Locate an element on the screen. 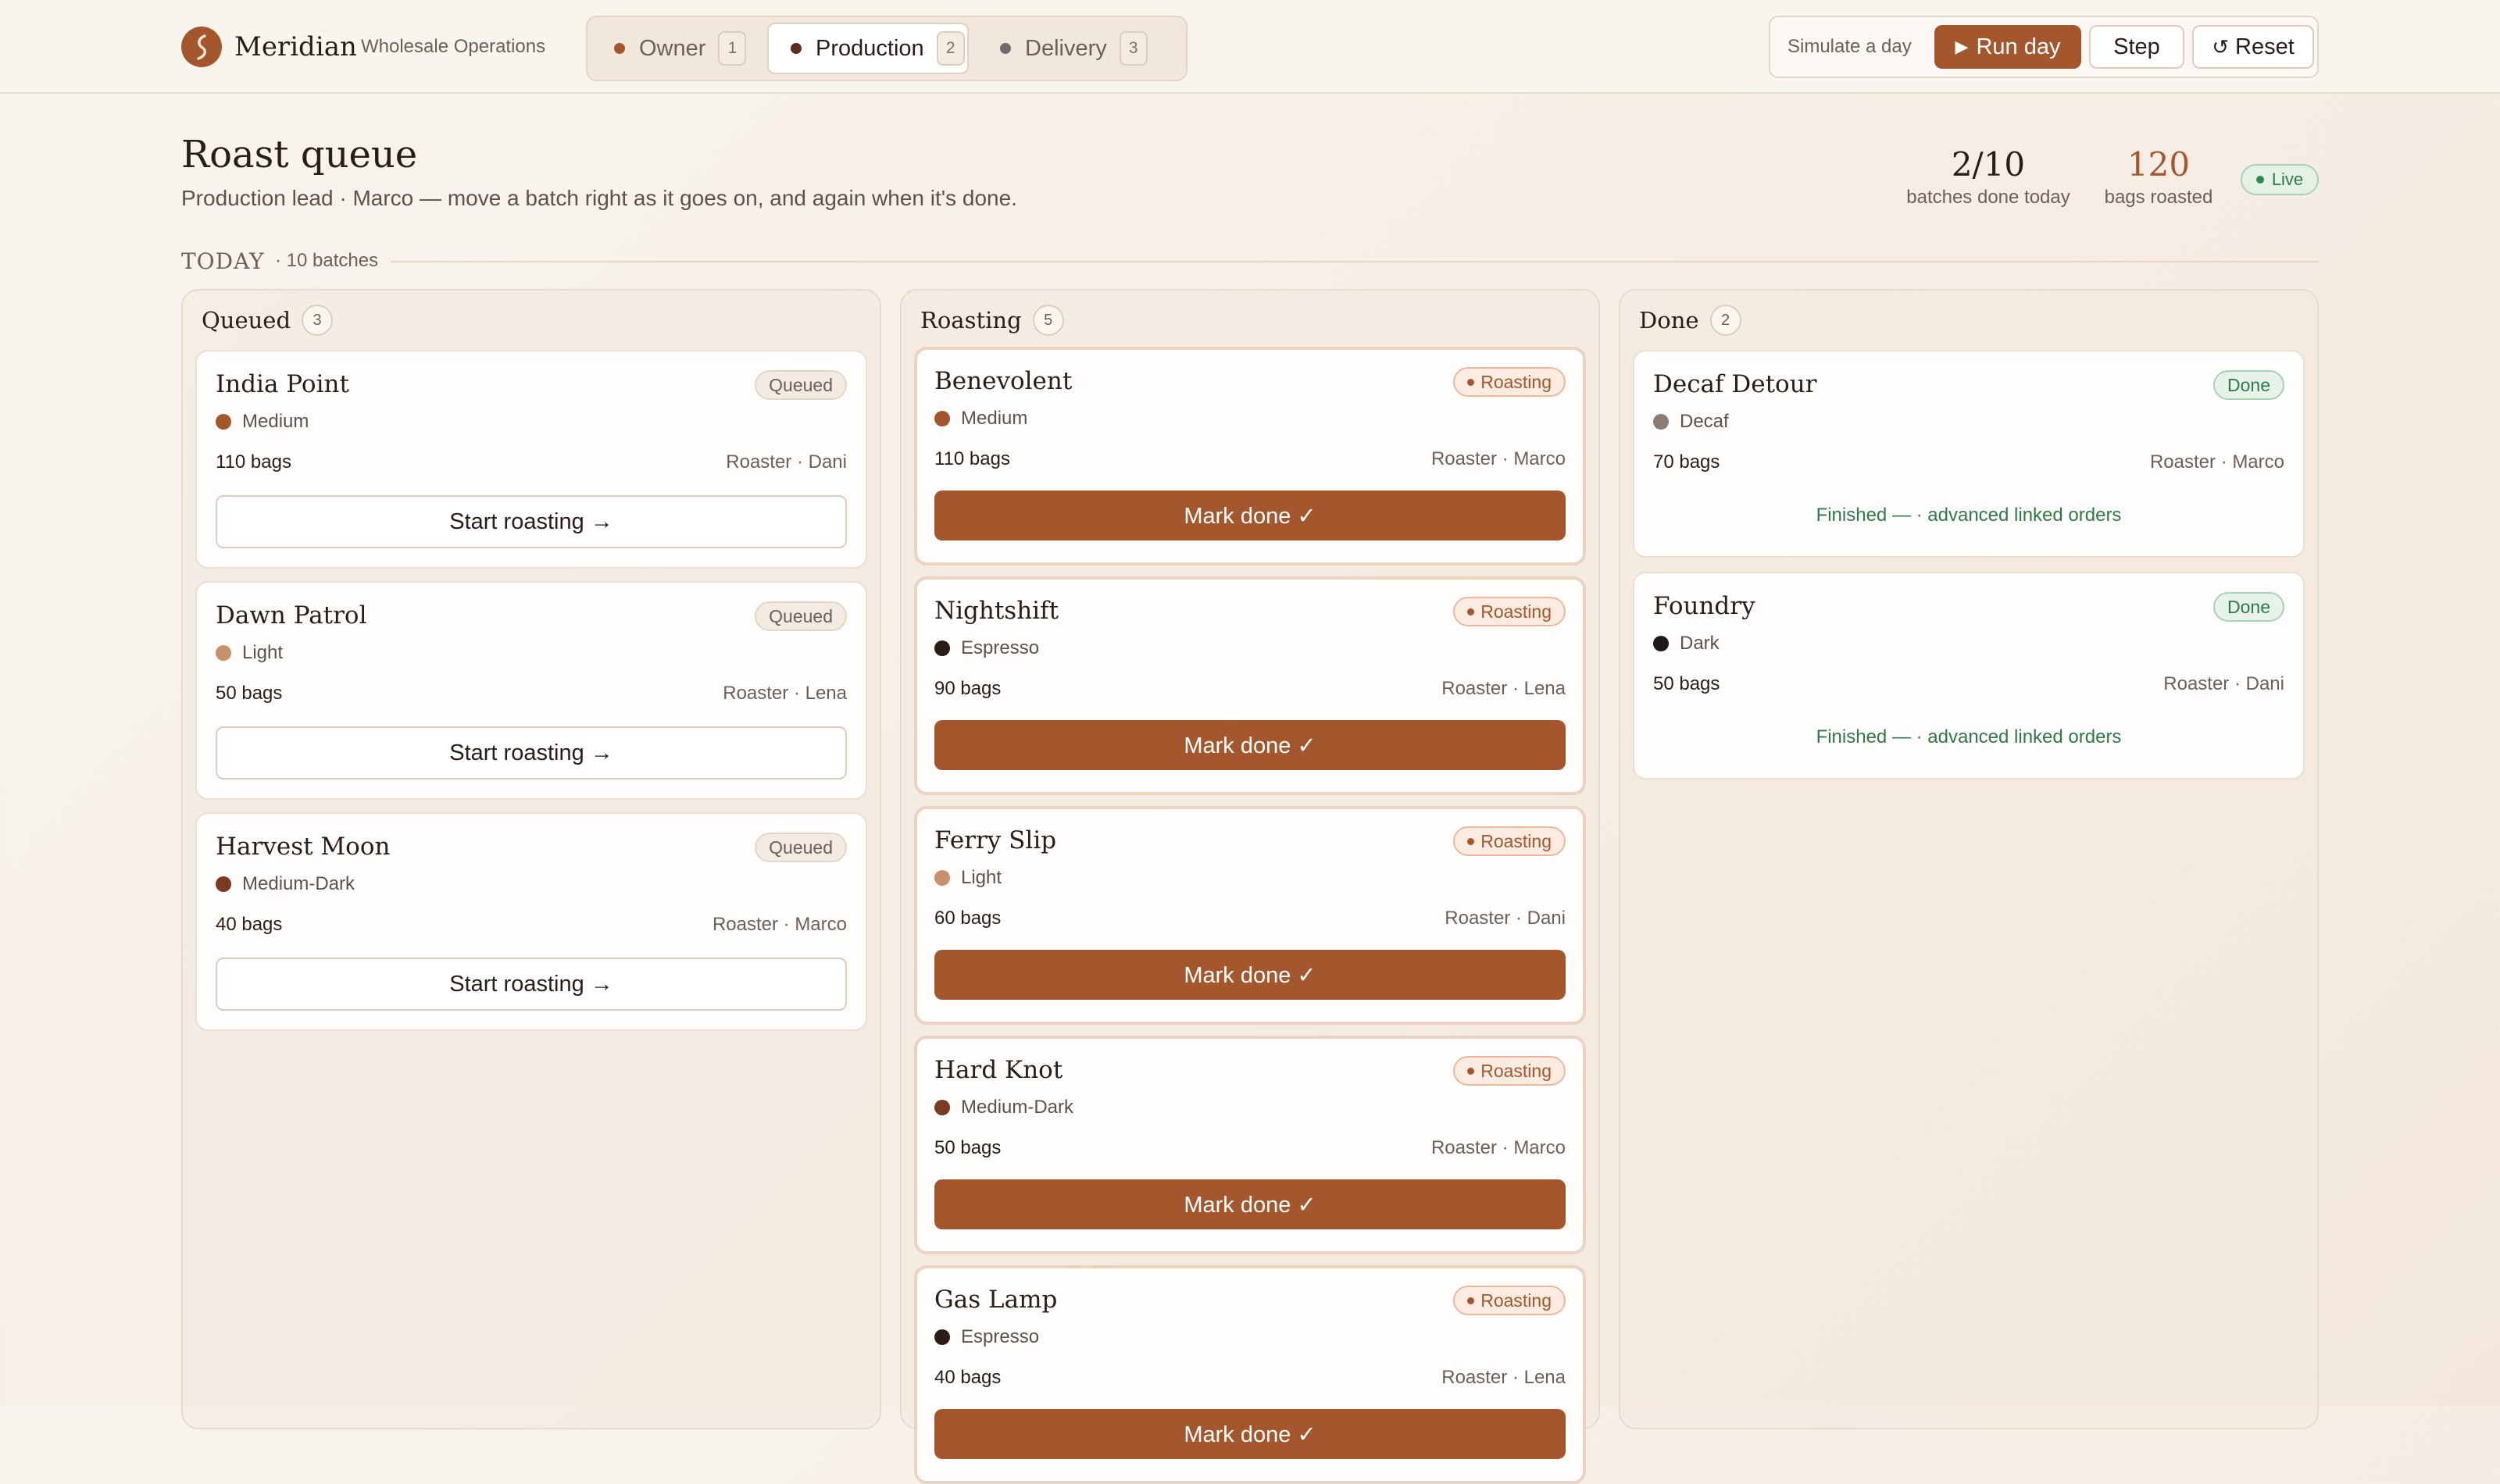  stat-bags: 120 bags roasted is located at coordinates (2158, 177).